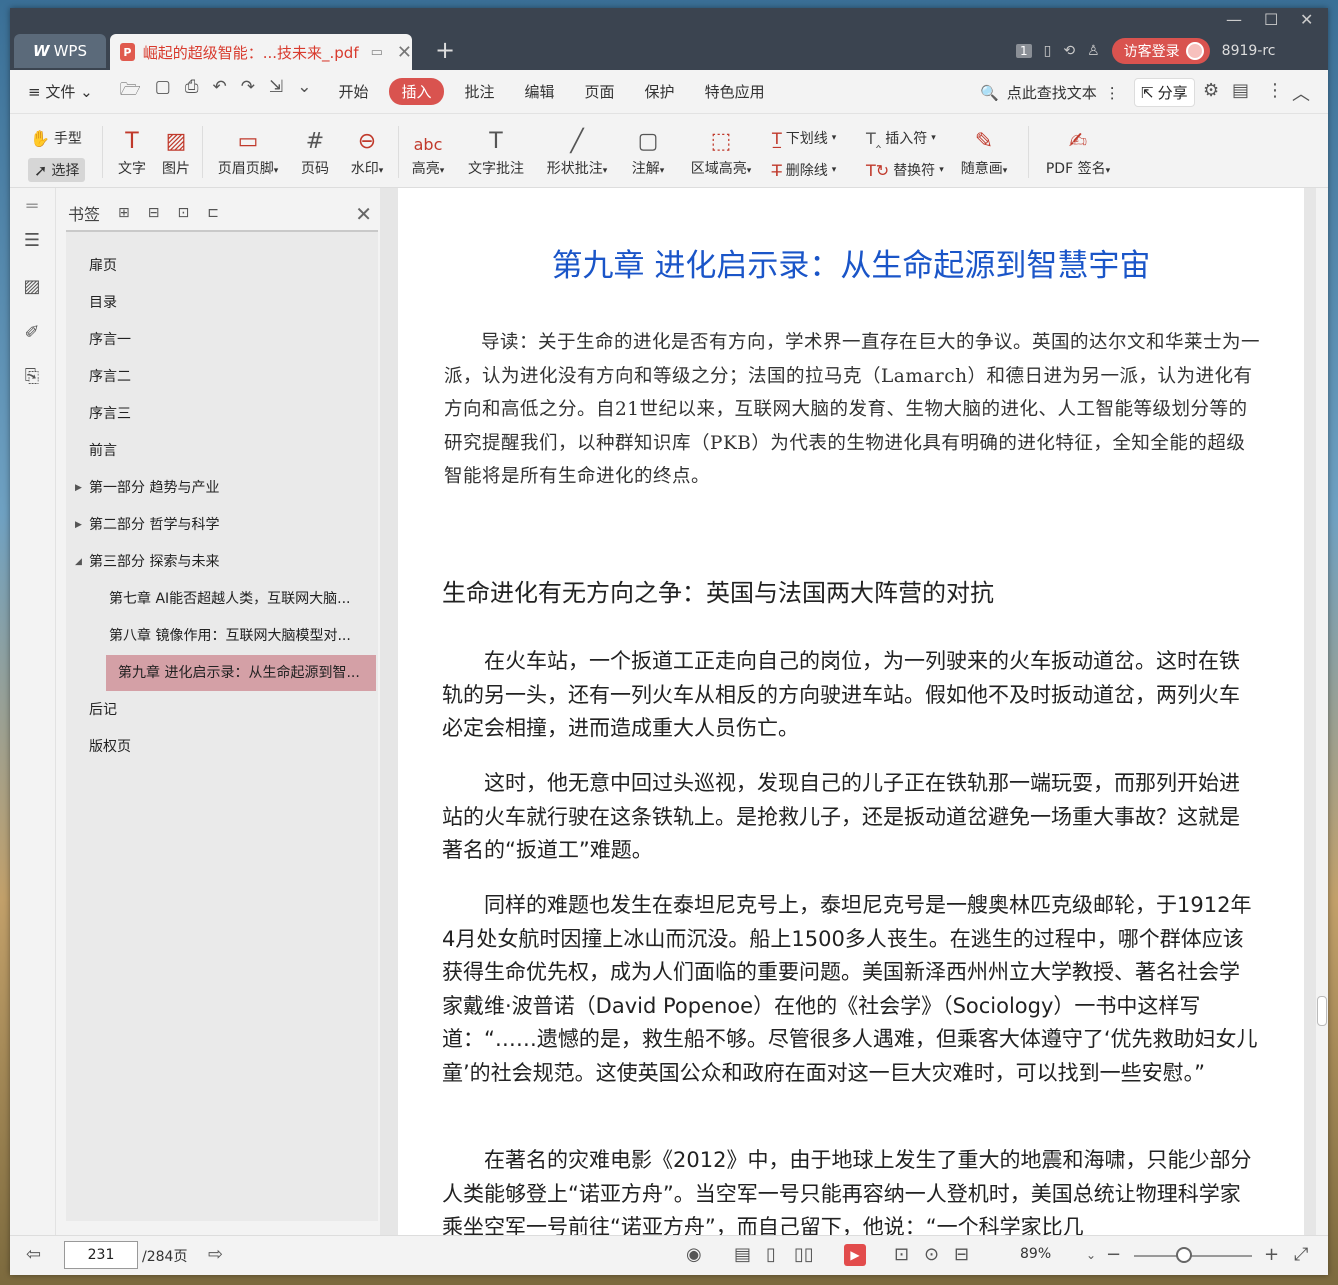 Image resolution: width=1338 pixels, height=1285 pixels. What do you see at coordinates (248, 150) in the screenshot?
I see `header-footer-button: ▭ 页眉页脚▾` at bounding box center [248, 150].